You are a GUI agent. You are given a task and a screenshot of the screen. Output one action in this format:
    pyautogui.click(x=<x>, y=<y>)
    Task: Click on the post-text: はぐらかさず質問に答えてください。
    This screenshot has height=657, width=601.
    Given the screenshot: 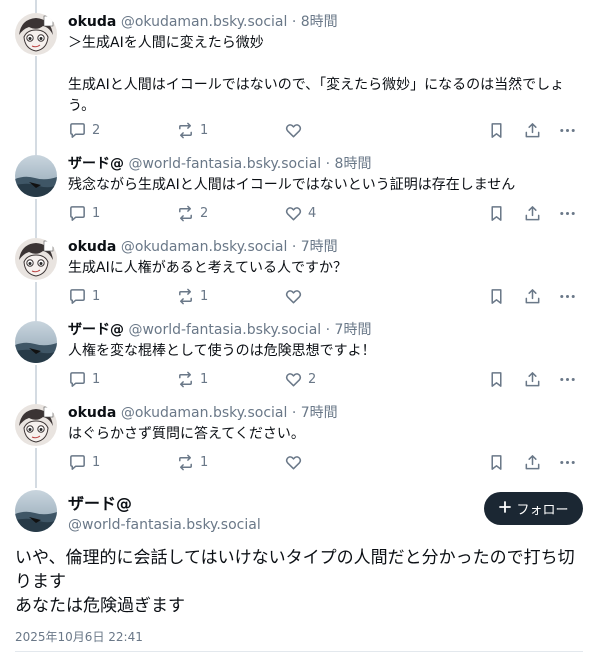 What is the action you would take?
    pyautogui.click(x=186, y=434)
    